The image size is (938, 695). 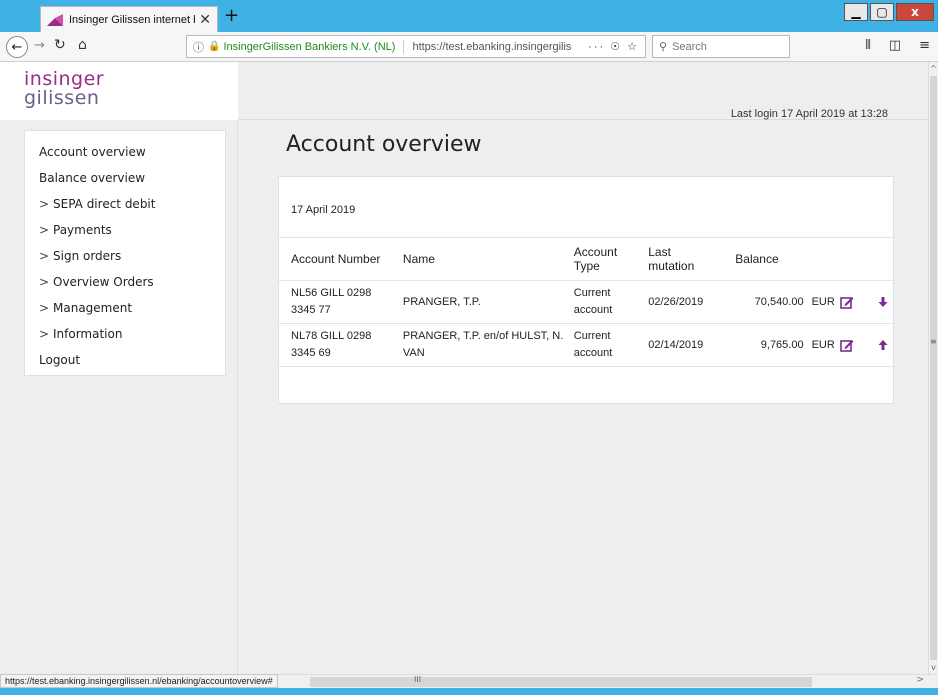 I want to click on forward-button: →, so click(x=39, y=45).